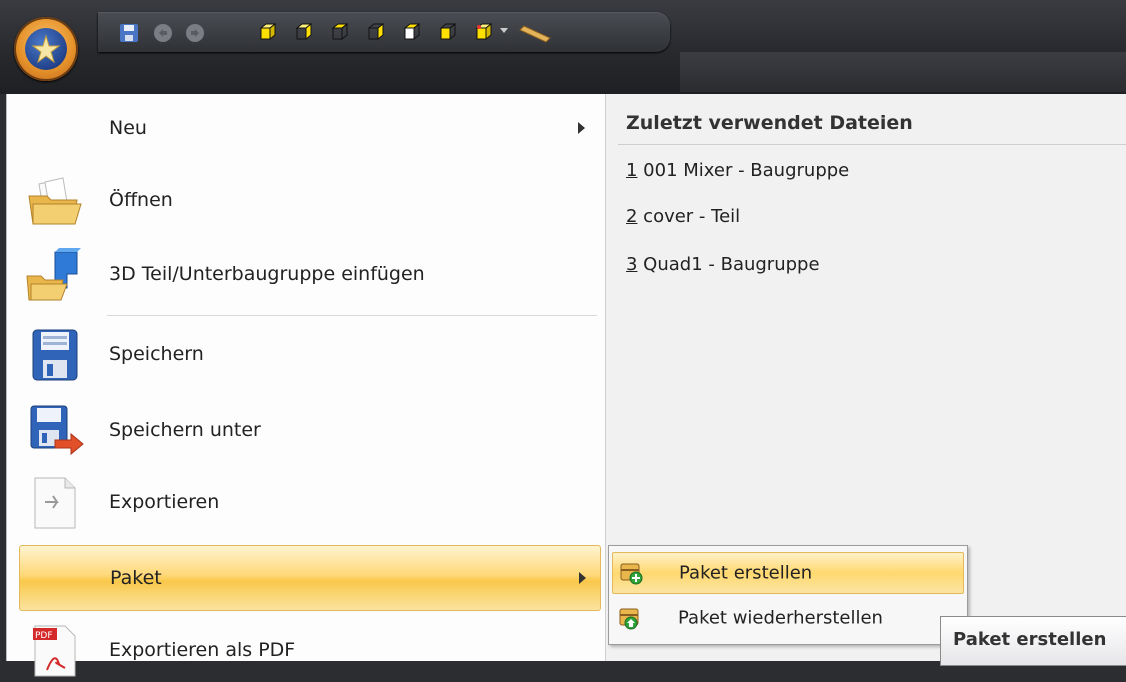 This screenshot has height=682, width=1126. Describe the element at coordinates (504, 30) in the screenshot. I see `view-dropdown-chevron-icon` at that location.